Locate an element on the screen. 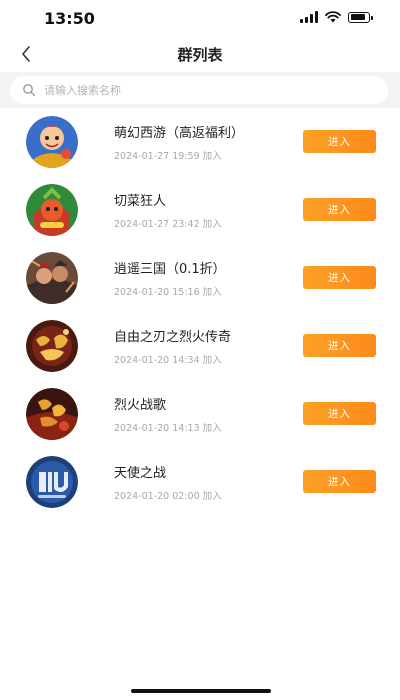 This screenshot has height=700, width=400. group-list-item: 自由之刃之烈火传奇 2024-01-20 14:34 加入 进入 is located at coordinates (200, 346).